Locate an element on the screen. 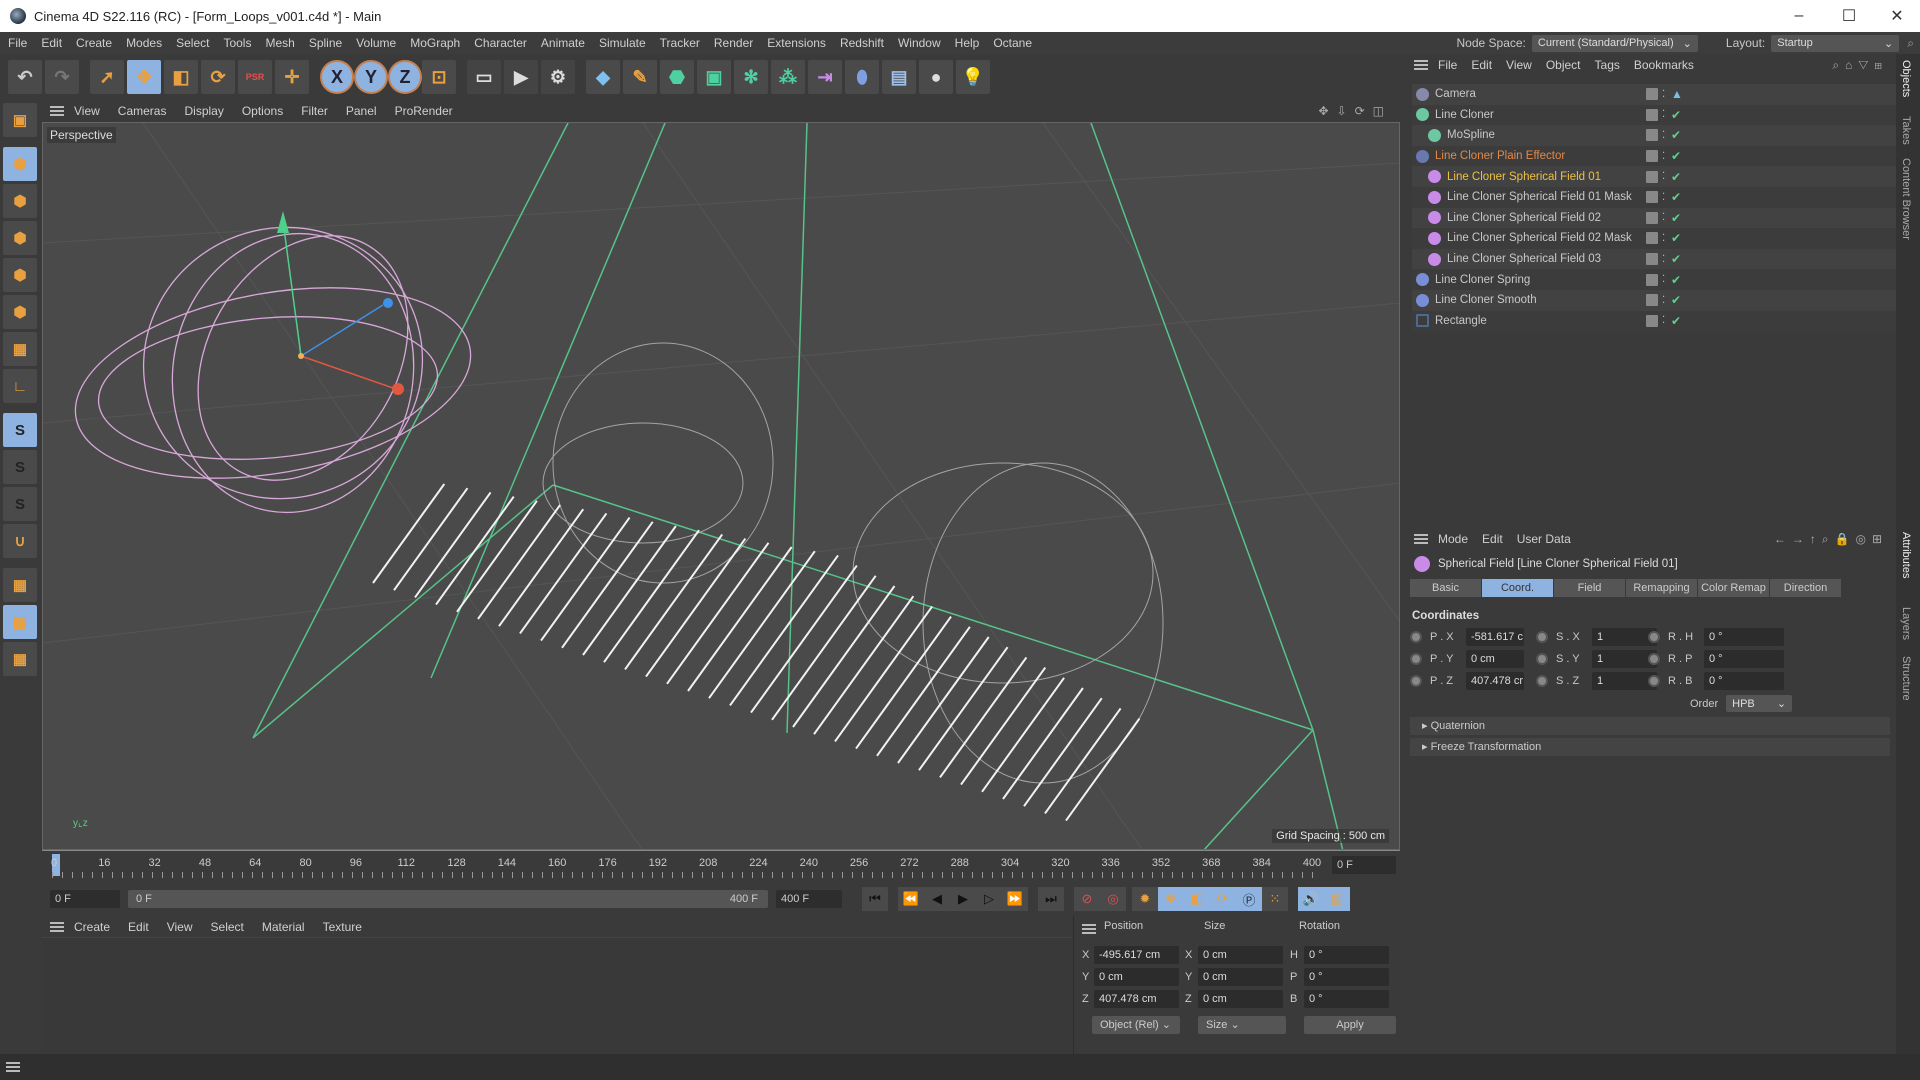 Image resolution: width=1920 pixels, height=1080 pixels. polygons-mode-button: ⬢ is located at coordinates (20, 312).